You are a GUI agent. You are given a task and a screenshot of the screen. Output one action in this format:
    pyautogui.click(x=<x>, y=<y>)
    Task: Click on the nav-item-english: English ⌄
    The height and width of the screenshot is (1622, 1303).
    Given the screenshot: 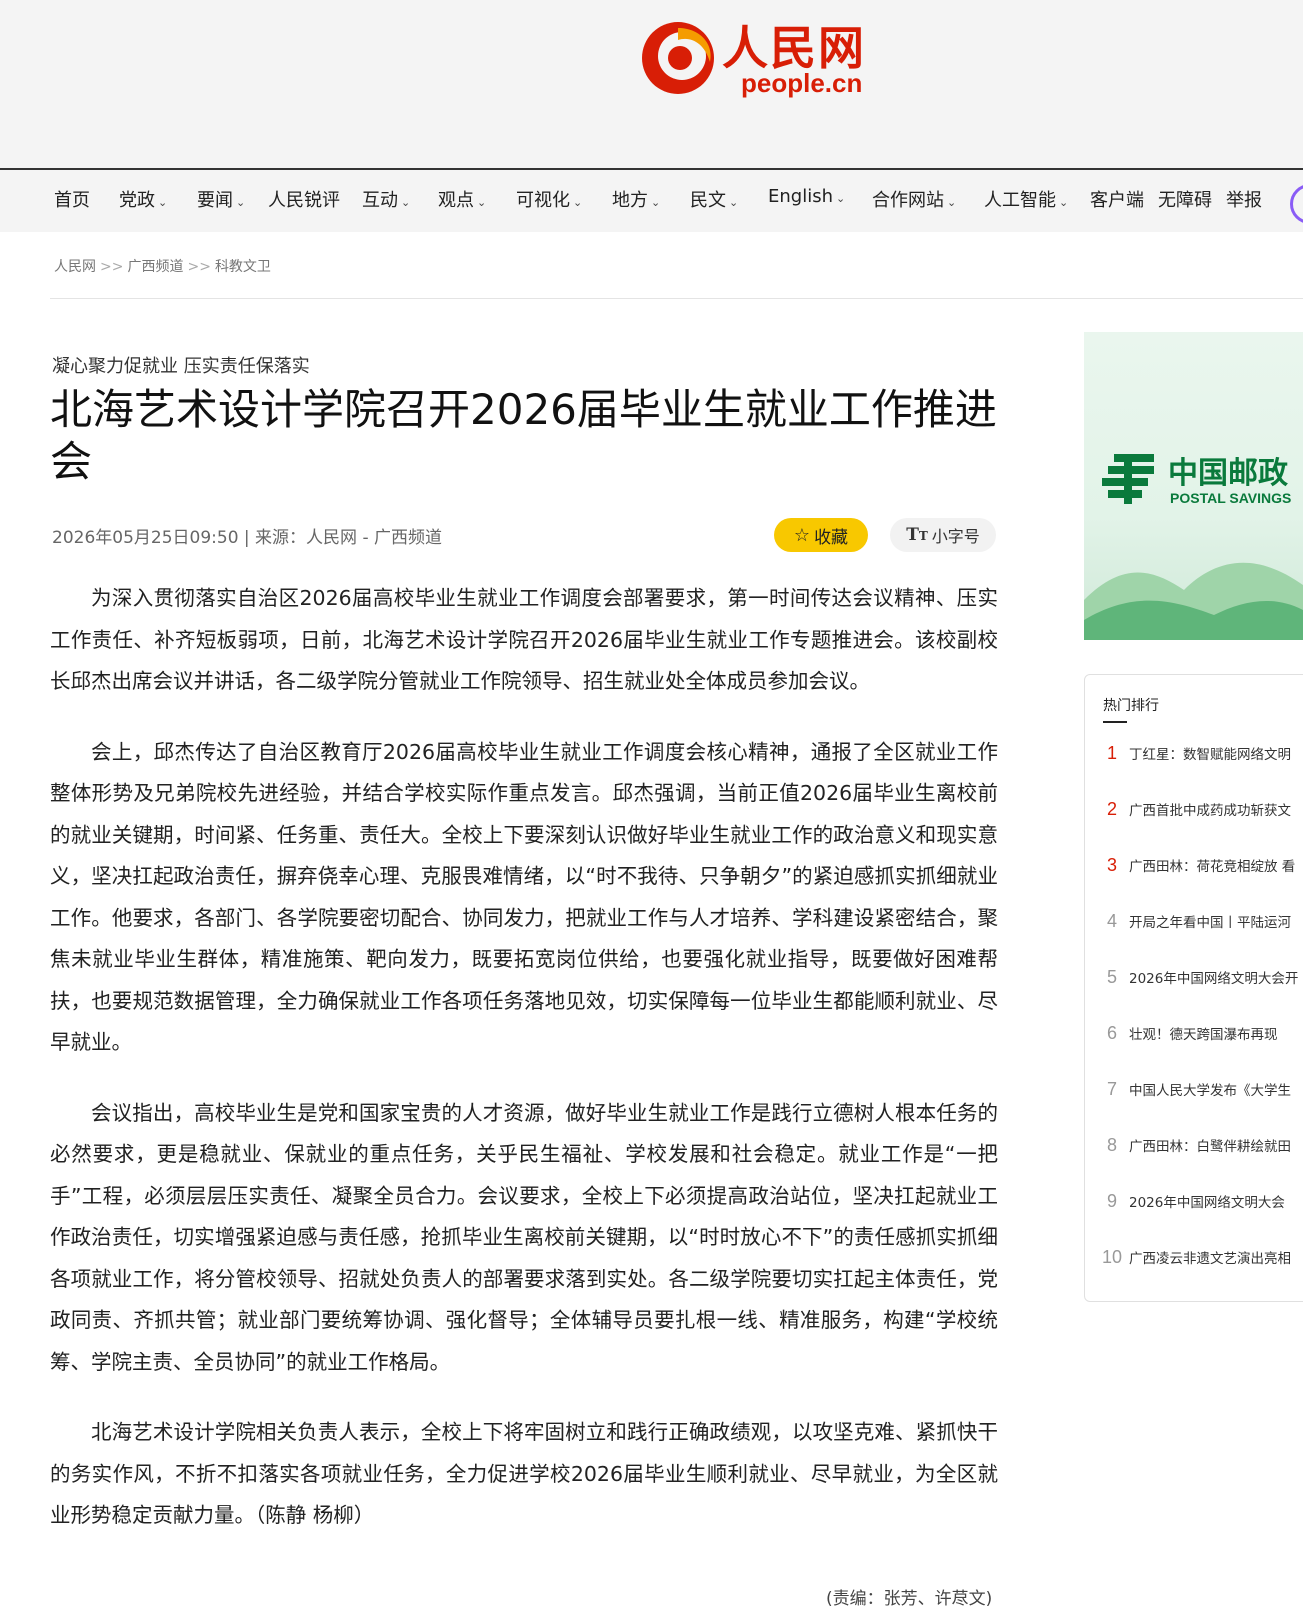 What is the action you would take?
    pyautogui.click(x=806, y=196)
    